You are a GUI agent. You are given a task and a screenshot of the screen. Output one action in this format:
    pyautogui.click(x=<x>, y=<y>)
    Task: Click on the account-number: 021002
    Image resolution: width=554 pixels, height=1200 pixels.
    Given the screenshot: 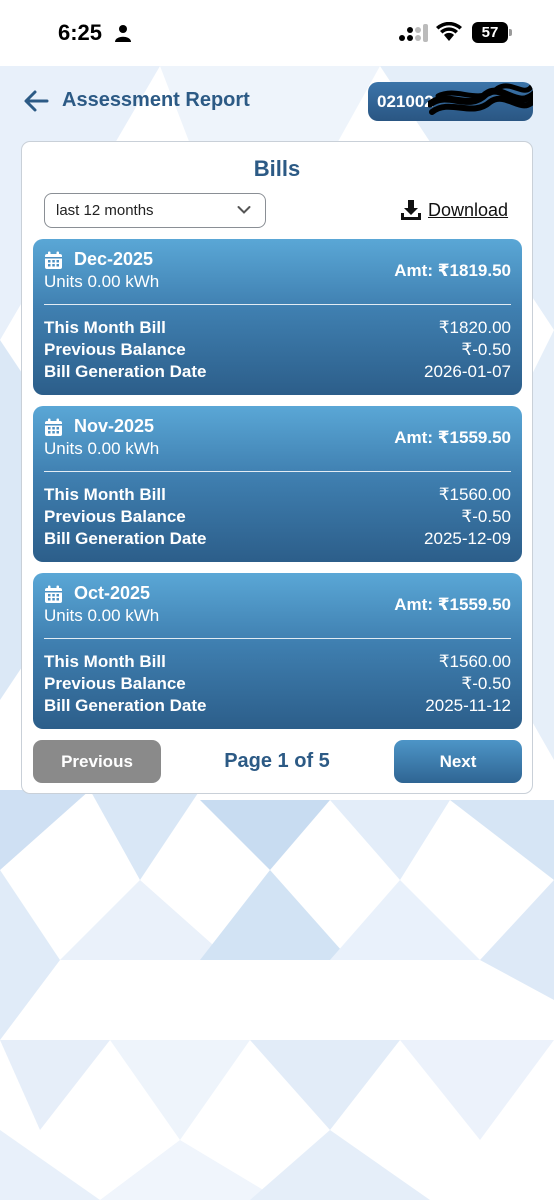 What is the action you would take?
    pyautogui.click(x=405, y=101)
    